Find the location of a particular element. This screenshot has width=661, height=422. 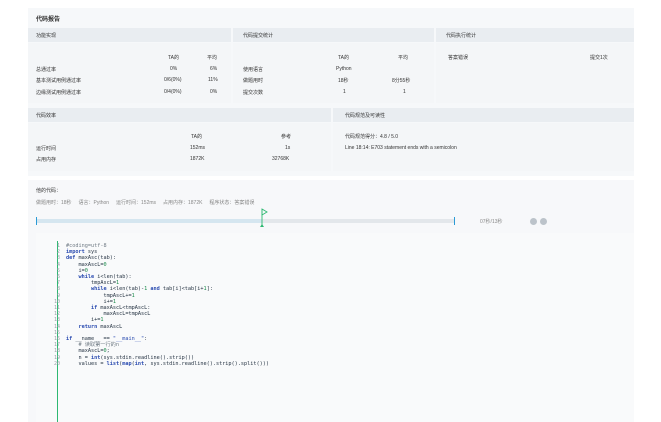

functional-row-ta: 0% is located at coordinates (174, 69).